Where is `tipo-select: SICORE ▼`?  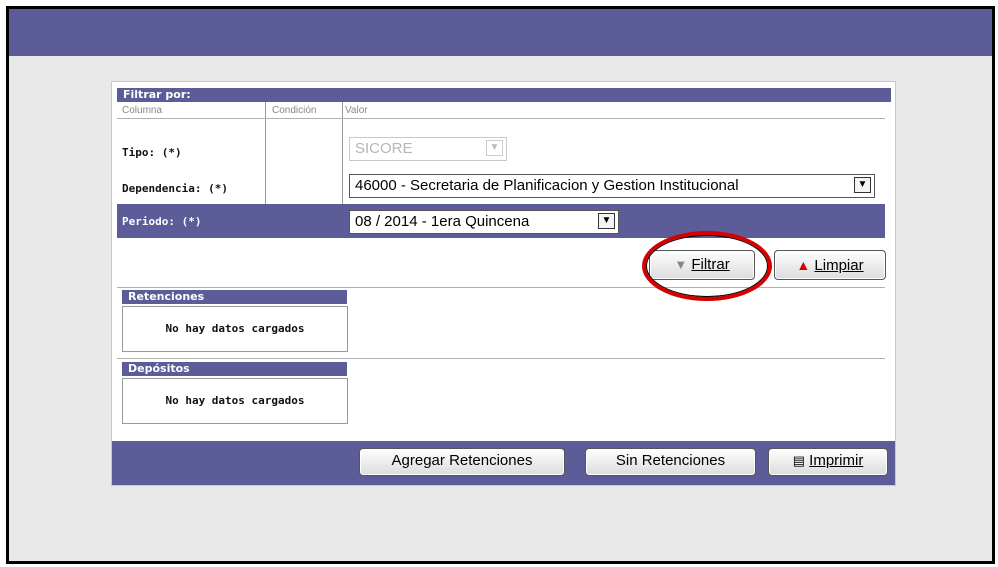
tipo-select: SICORE ▼ is located at coordinates (428, 149).